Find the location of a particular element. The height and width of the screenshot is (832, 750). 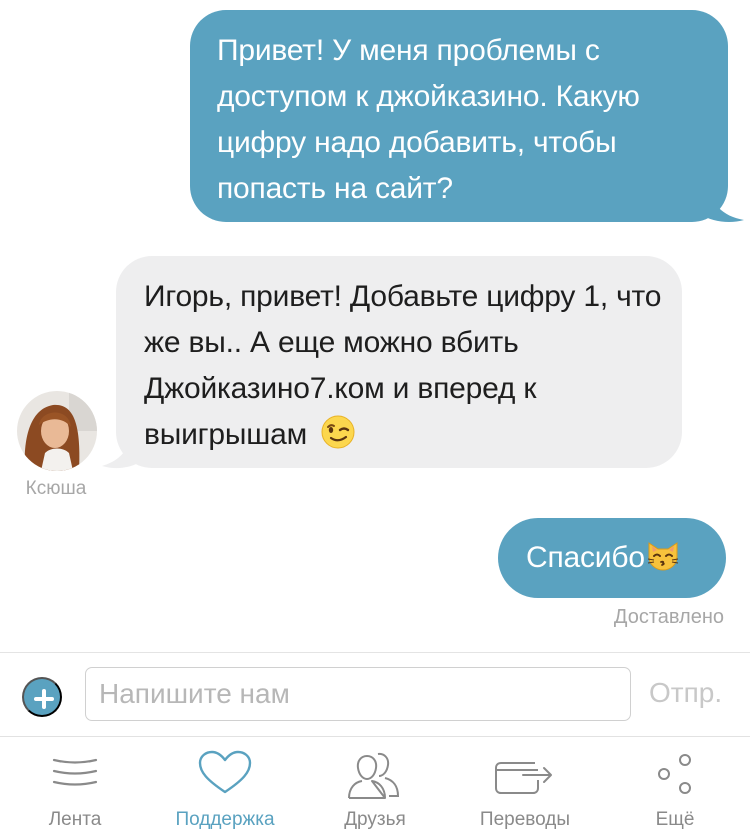

kissing-cat-face-icon is located at coordinates (662, 556).